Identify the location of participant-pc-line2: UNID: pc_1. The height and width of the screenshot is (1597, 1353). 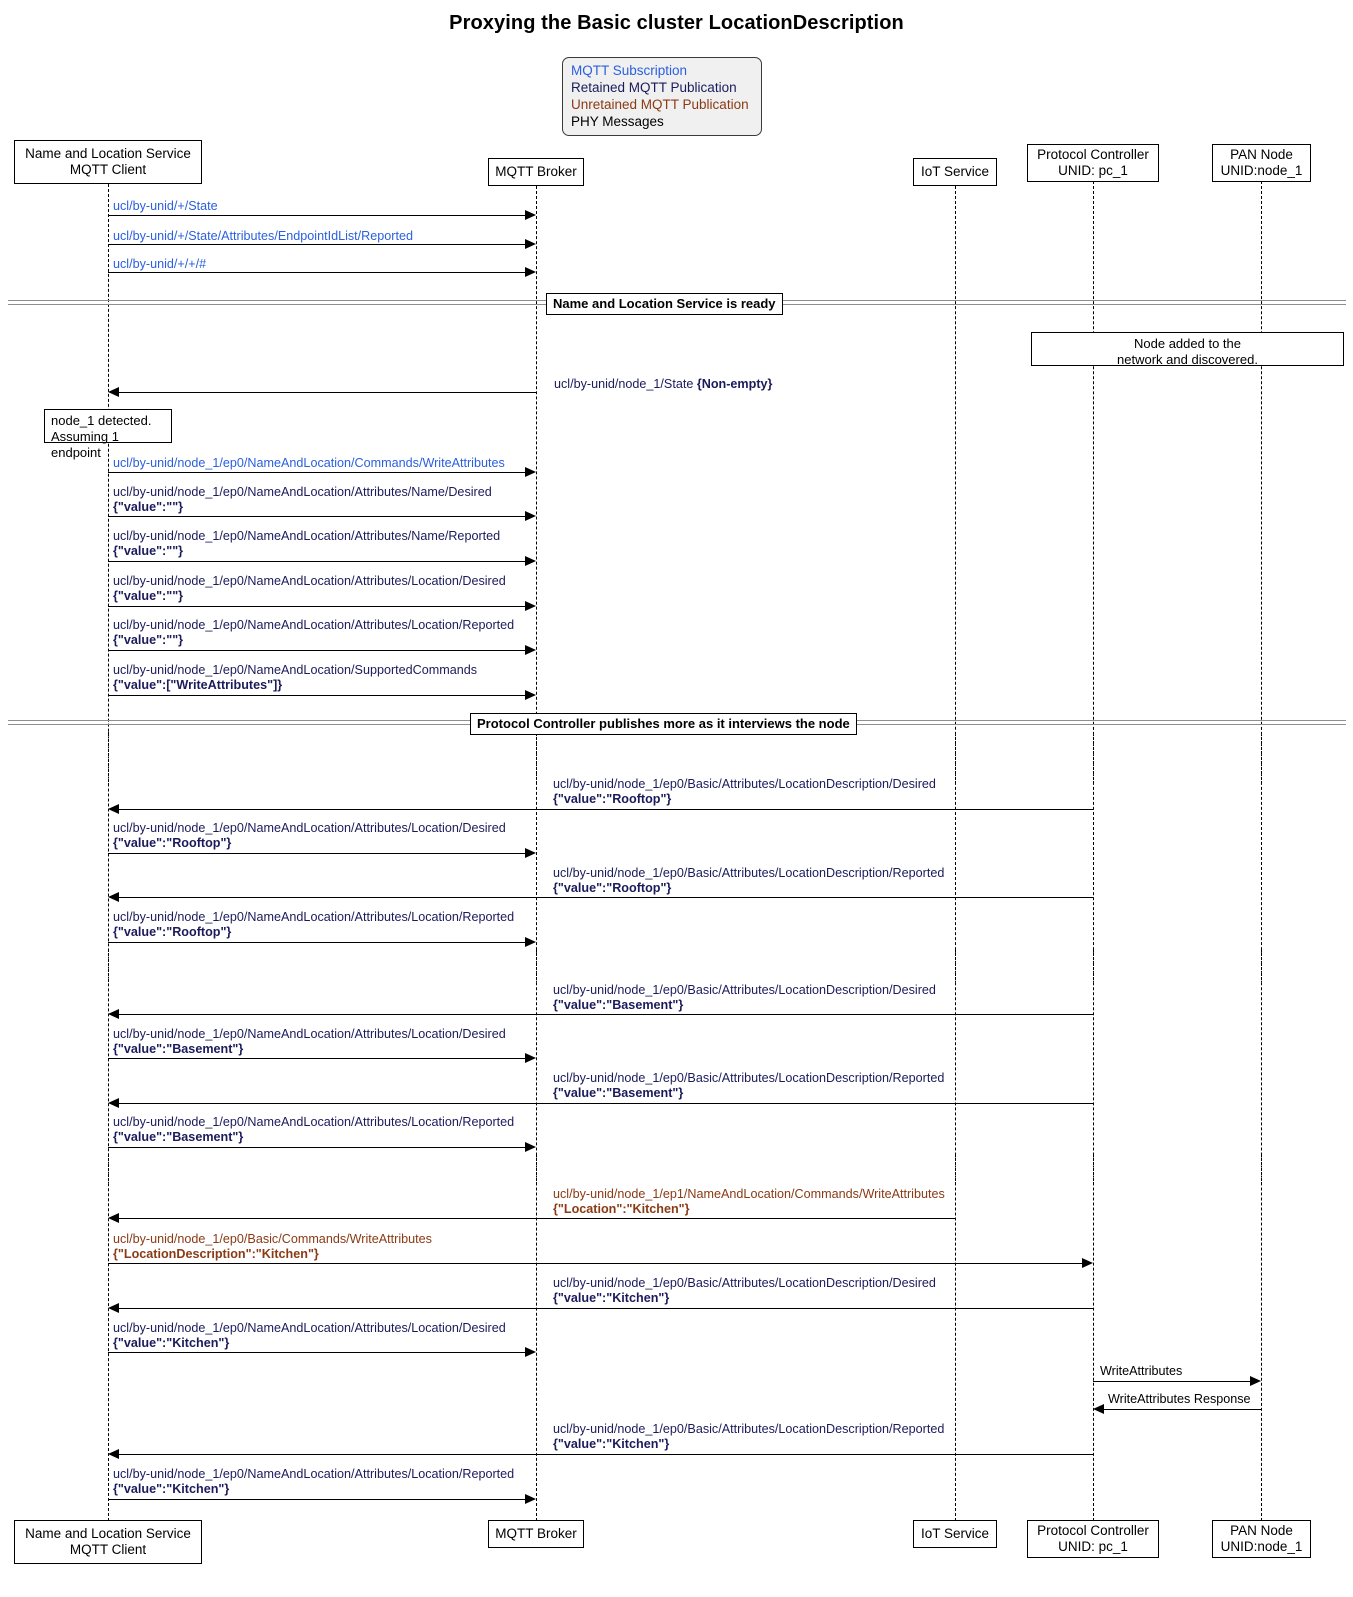
(1093, 170).